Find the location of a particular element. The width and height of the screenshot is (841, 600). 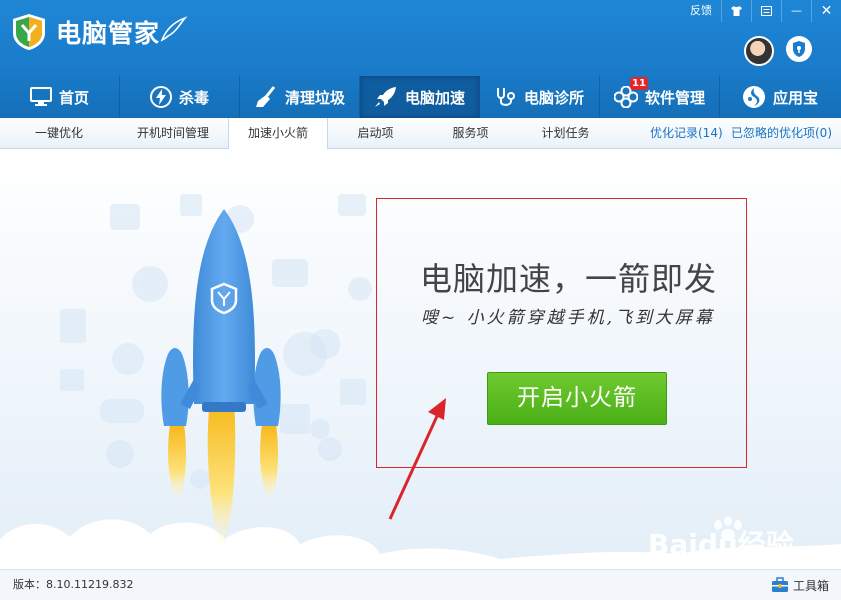

nav-cleanup-label: 清理垃圾 is located at coordinates (314, 97).